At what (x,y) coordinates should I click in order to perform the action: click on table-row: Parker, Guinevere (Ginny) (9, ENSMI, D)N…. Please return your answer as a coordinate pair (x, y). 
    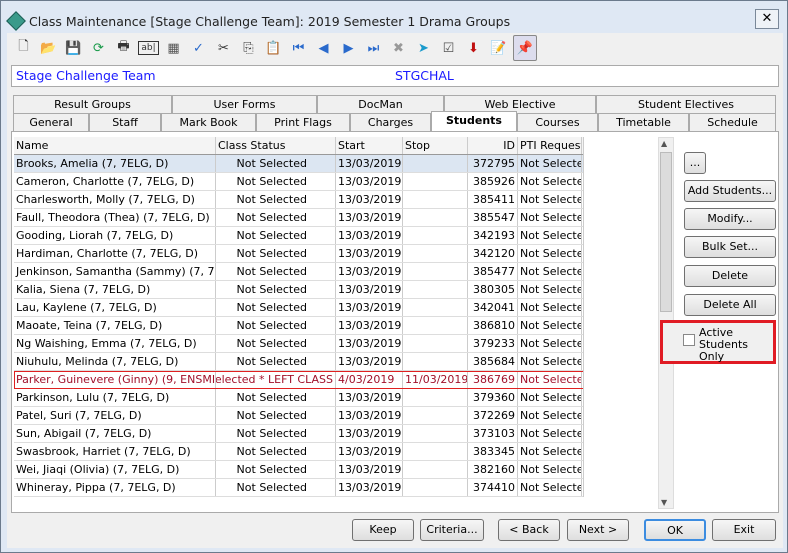
    Looking at the image, I should click on (298, 380).